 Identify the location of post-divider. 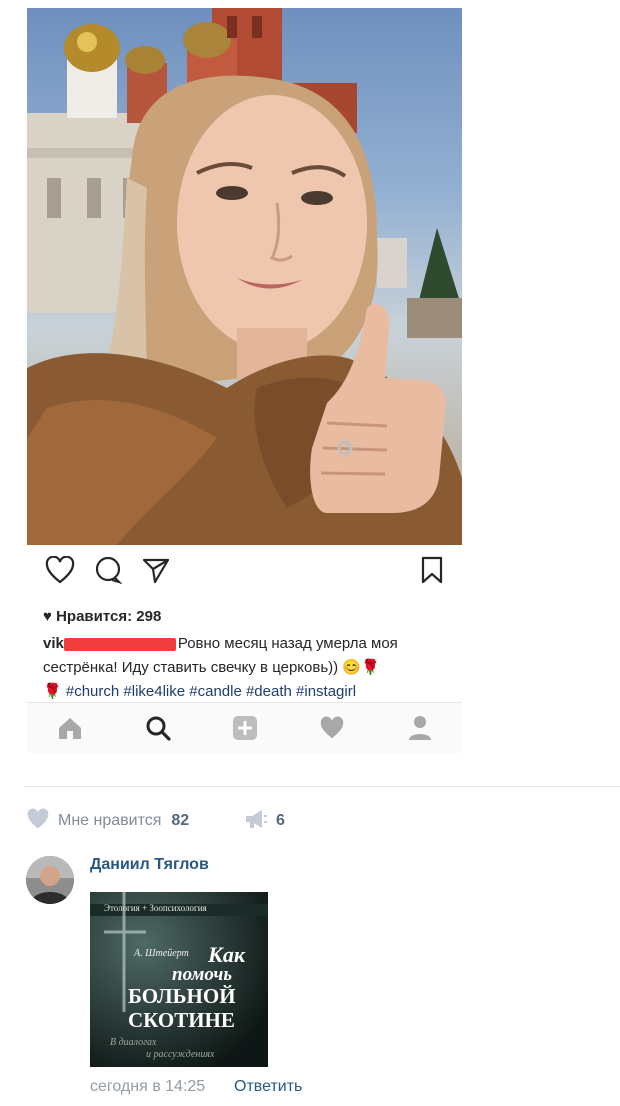
(322, 786).